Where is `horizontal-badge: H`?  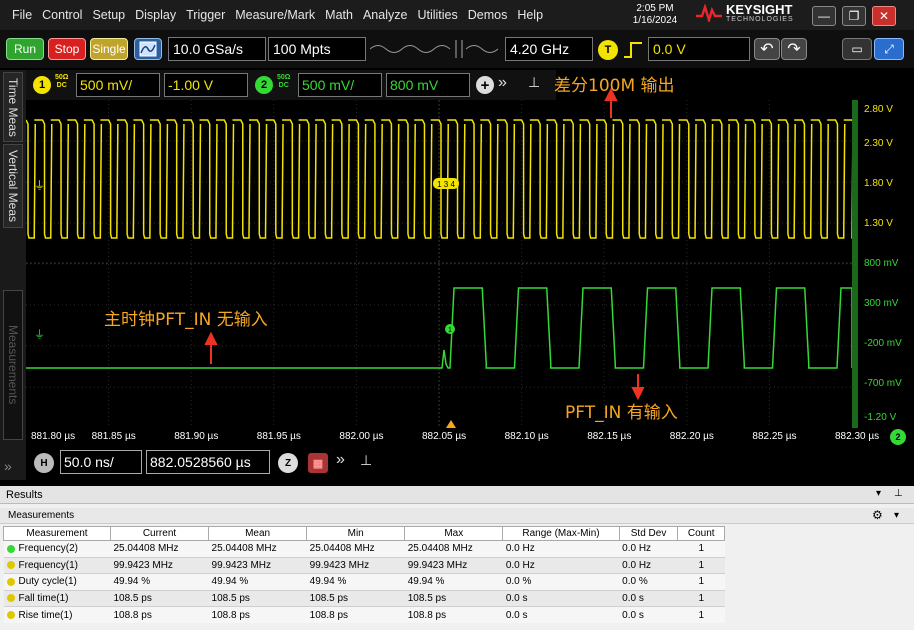
horizontal-badge: H is located at coordinates (44, 463).